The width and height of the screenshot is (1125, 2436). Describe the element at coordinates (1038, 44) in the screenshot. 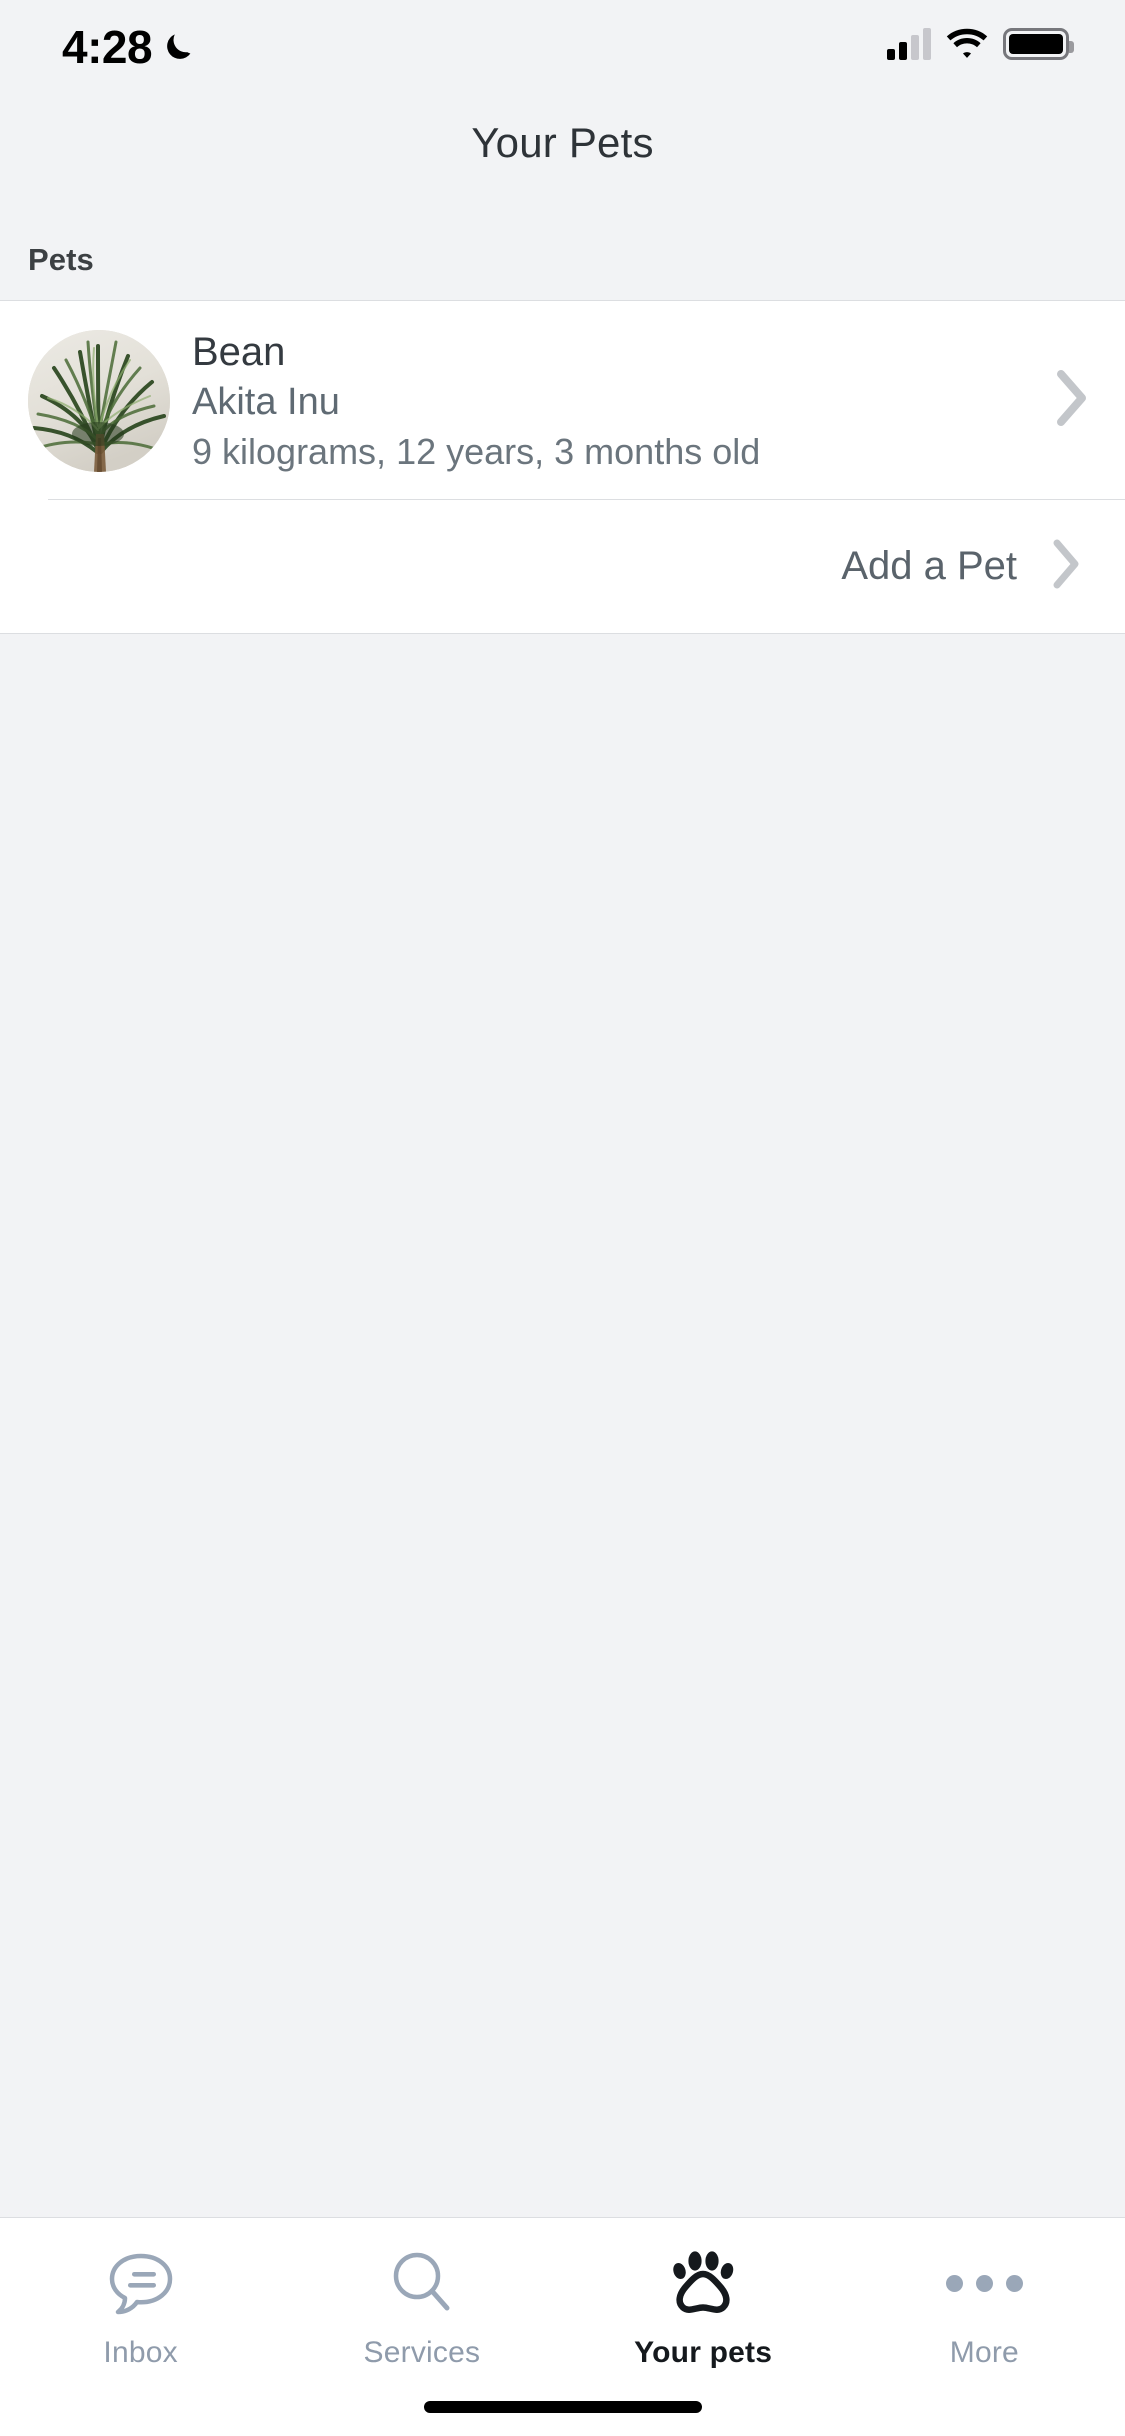

I see `battery-icon` at that location.